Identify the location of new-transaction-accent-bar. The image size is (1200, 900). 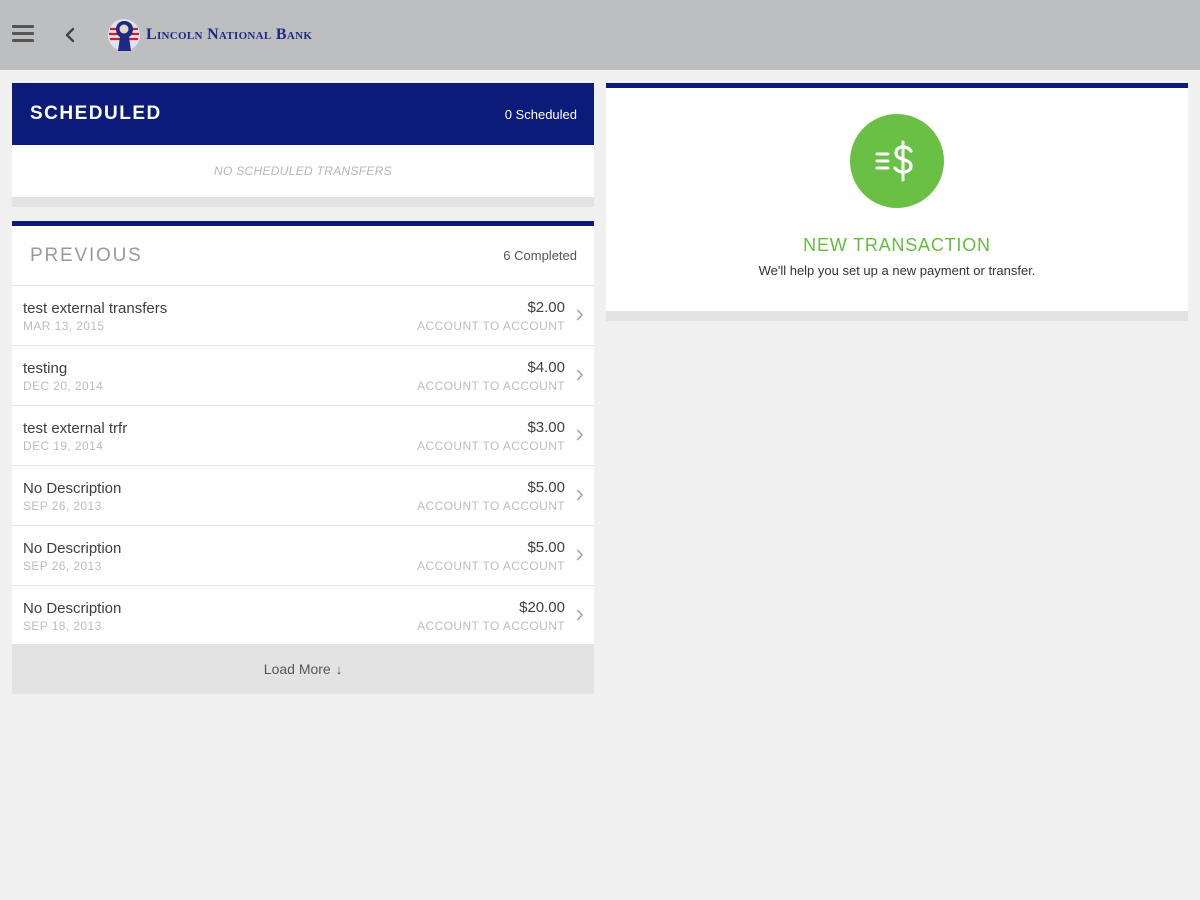
(897, 85).